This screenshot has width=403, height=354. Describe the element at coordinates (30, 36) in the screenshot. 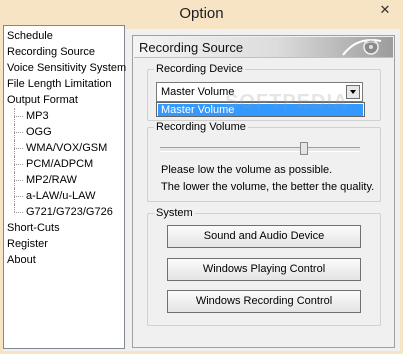

I see `tree-item-label: Schedule` at that location.